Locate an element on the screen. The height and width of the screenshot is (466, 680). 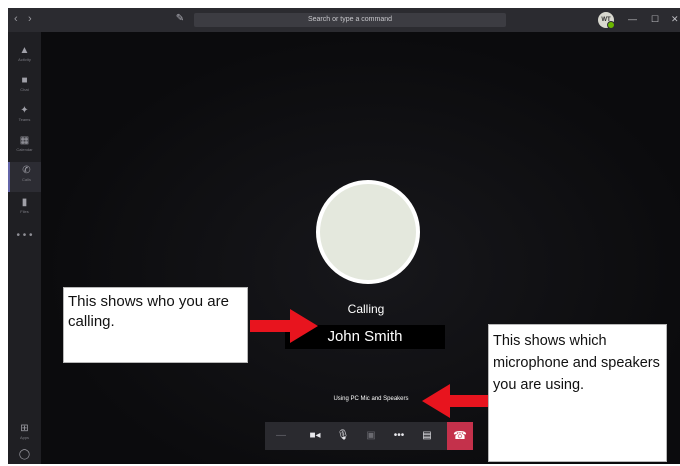
rail-item-teams: ✦ Teams is located at coordinates (24, 117).